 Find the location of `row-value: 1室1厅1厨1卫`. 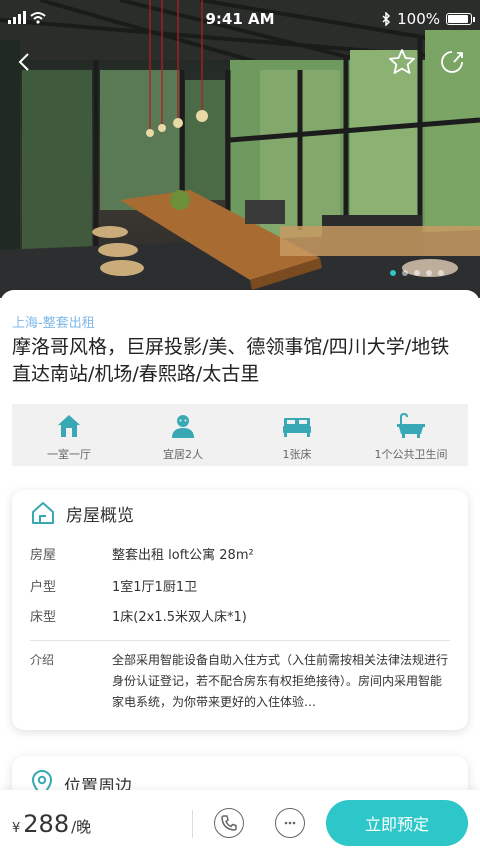

row-value: 1室1厅1厨1卫 is located at coordinates (155, 587).